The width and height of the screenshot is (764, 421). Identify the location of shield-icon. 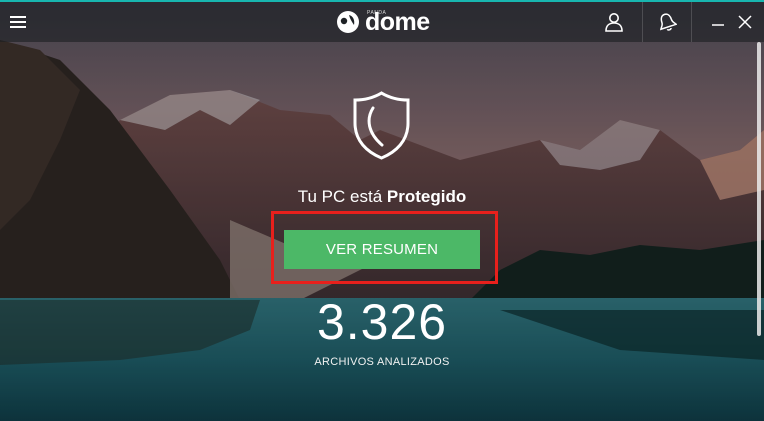
(381, 125).